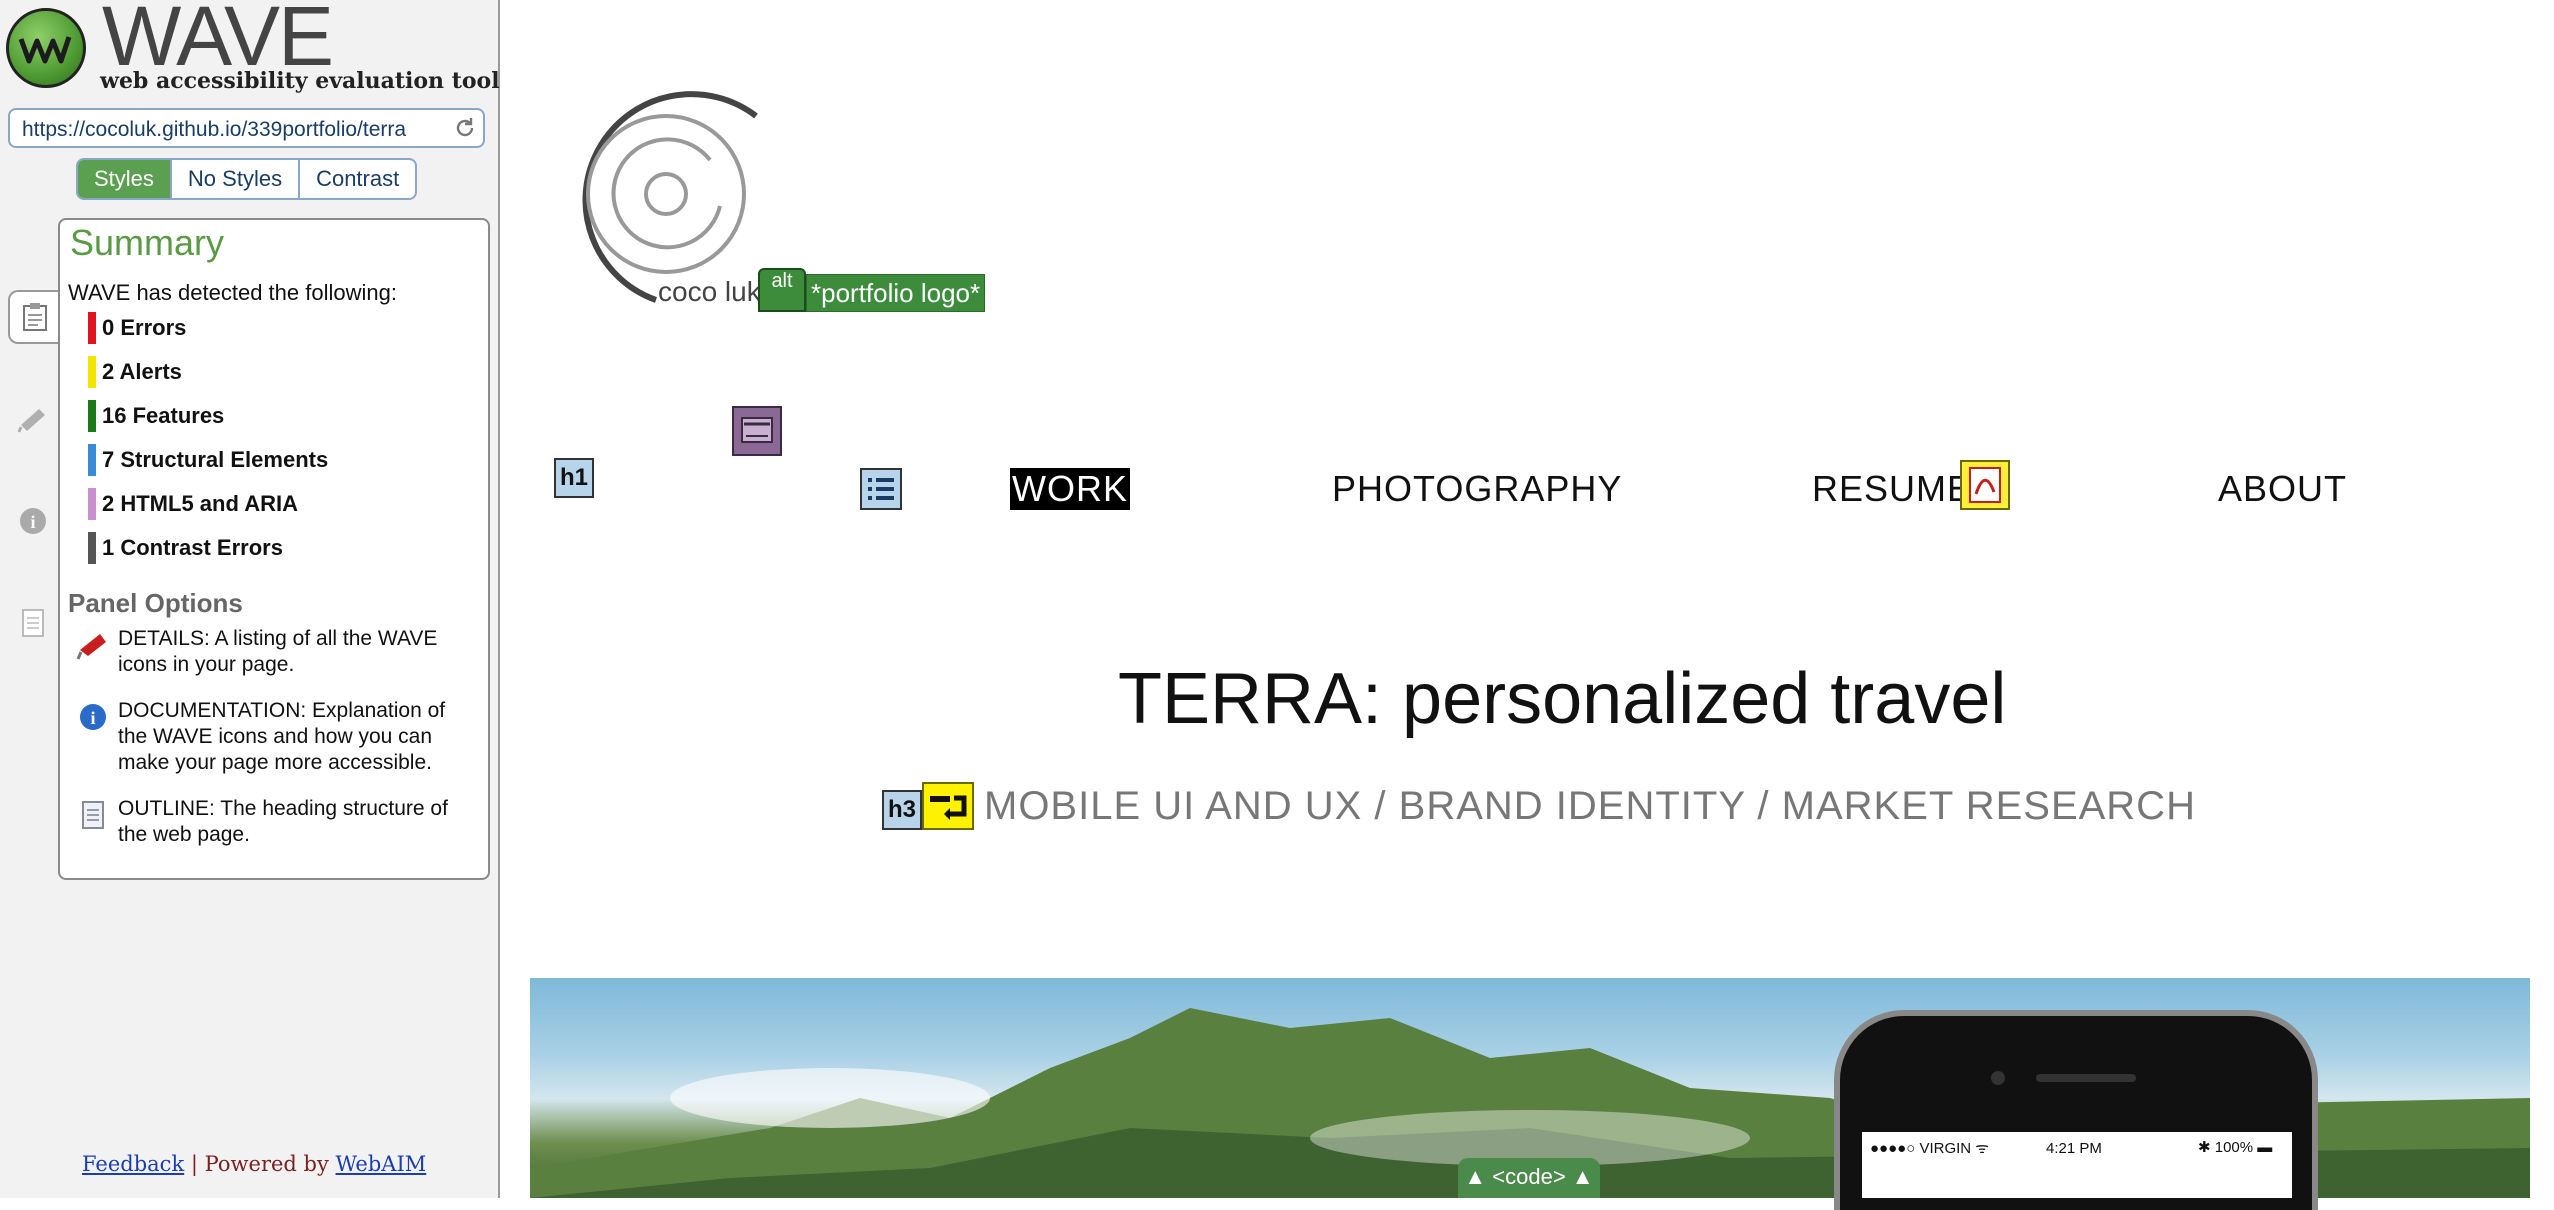 This screenshot has width=2554, height=1210. I want to click on count-contrast: 1 Contrast Errors, so click(185, 548).